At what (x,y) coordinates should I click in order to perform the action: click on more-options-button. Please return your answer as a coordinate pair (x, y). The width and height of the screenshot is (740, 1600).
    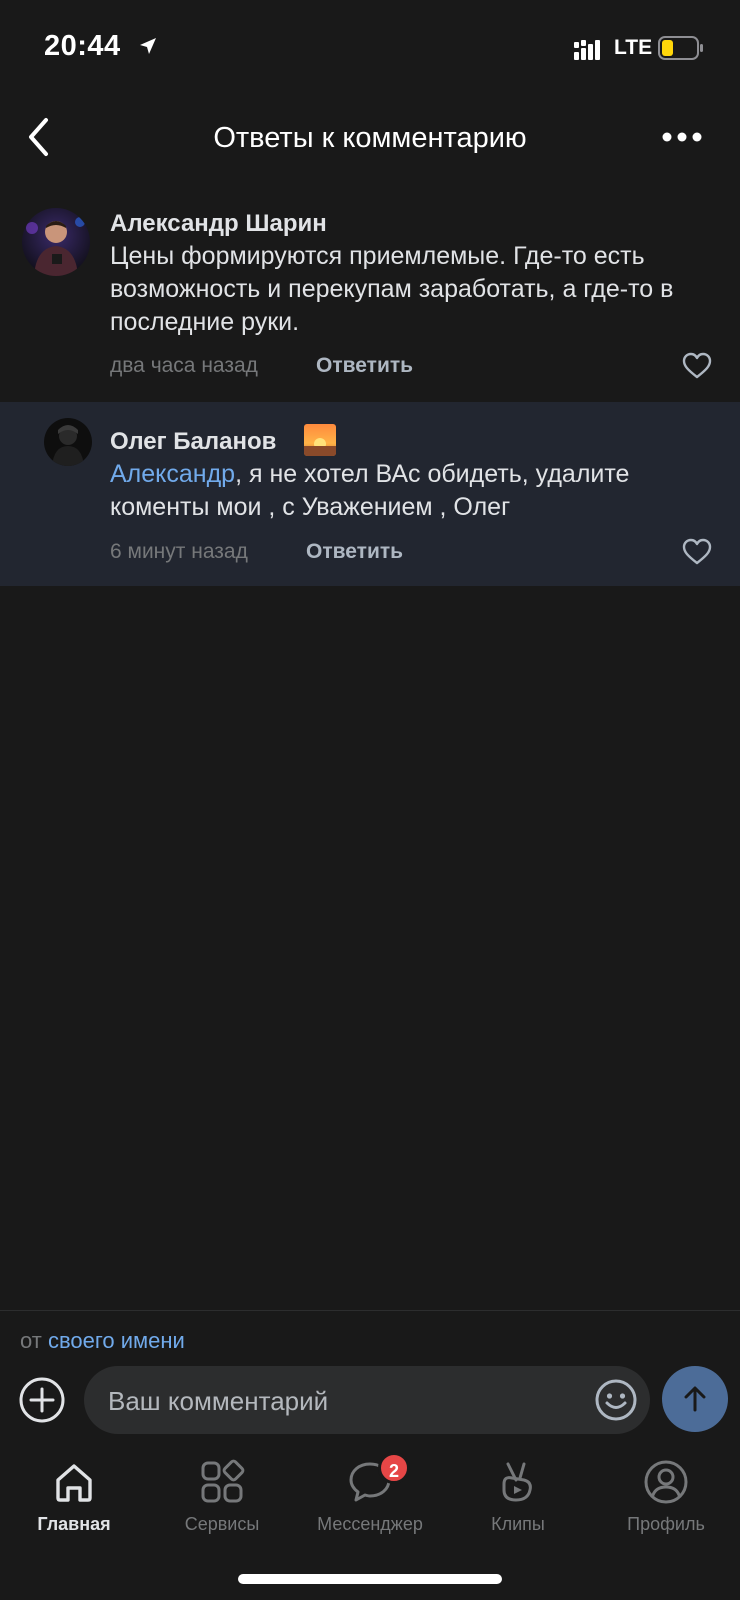
    Looking at the image, I should click on (682, 137).